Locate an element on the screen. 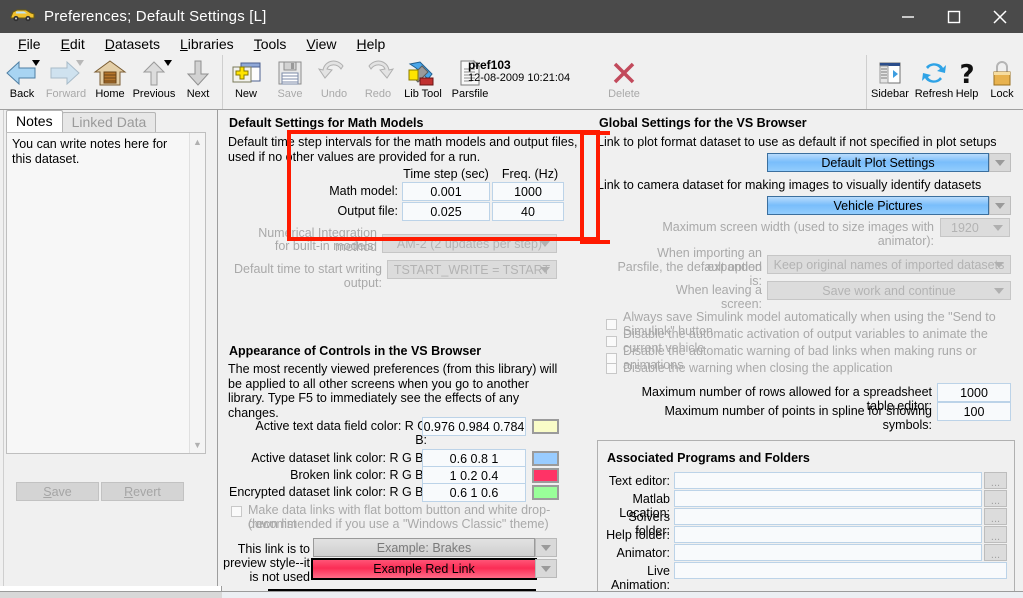 The image size is (1023, 598). menu-datasets: Datasets is located at coordinates (132, 44).